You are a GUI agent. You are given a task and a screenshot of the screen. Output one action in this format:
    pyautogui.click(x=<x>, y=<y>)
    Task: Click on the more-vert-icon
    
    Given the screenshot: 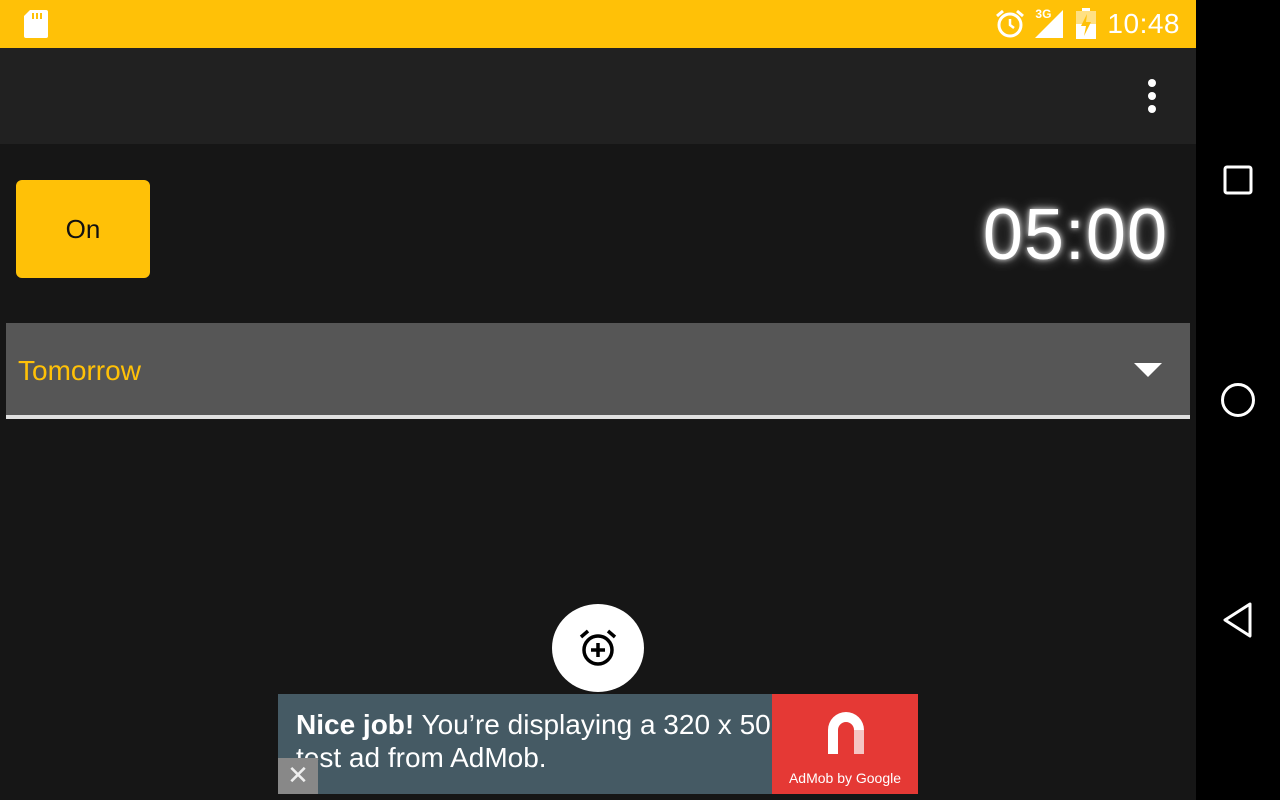 What is the action you would take?
    pyautogui.click(x=1152, y=96)
    